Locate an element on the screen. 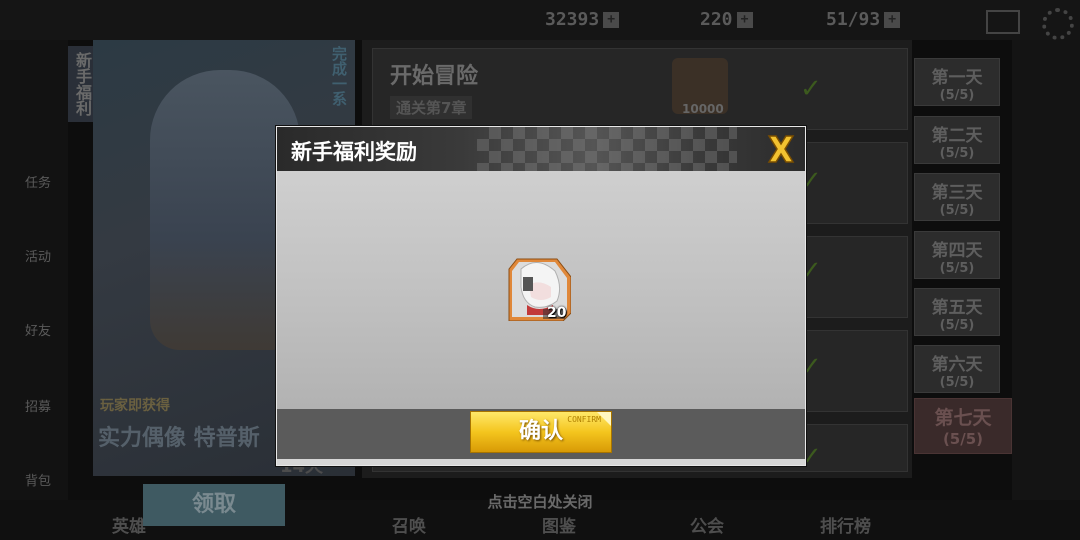 The height and width of the screenshot is (540, 1080). day-1-tab: 第一天 (5/5) is located at coordinates (957, 82).